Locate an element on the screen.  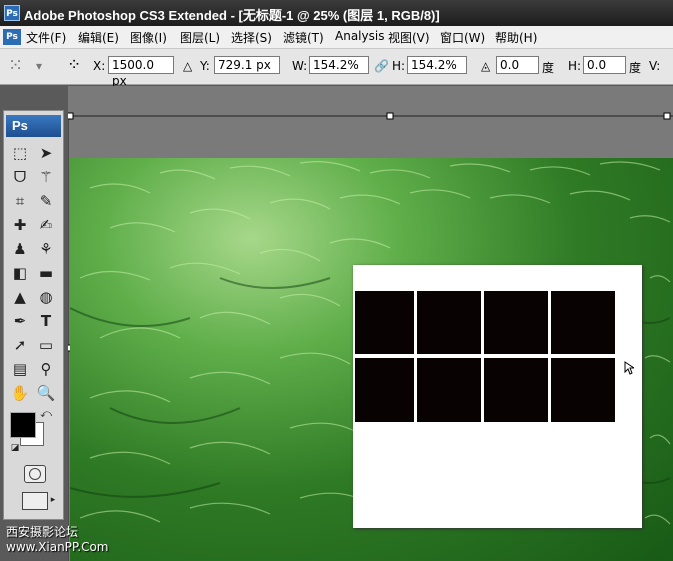
y-position-field: 729.1 px is located at coordinates (247, 65).